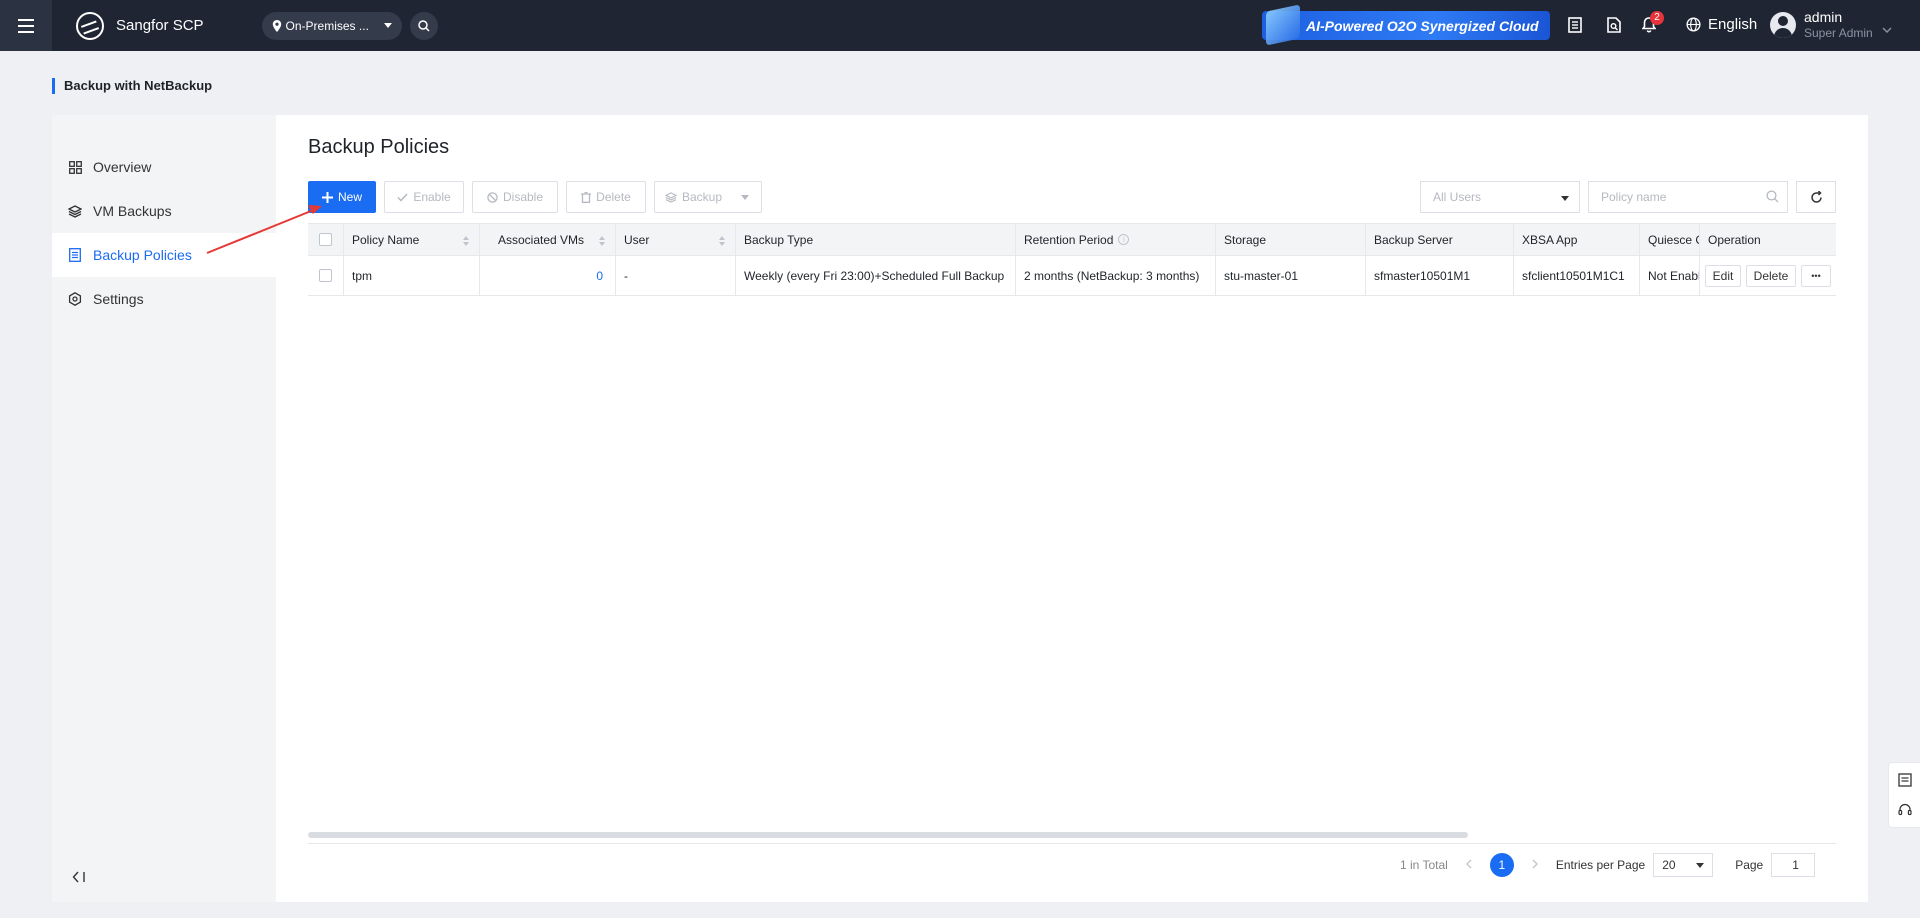  I want to click on row-checkbox-cell, so click(326, 275).